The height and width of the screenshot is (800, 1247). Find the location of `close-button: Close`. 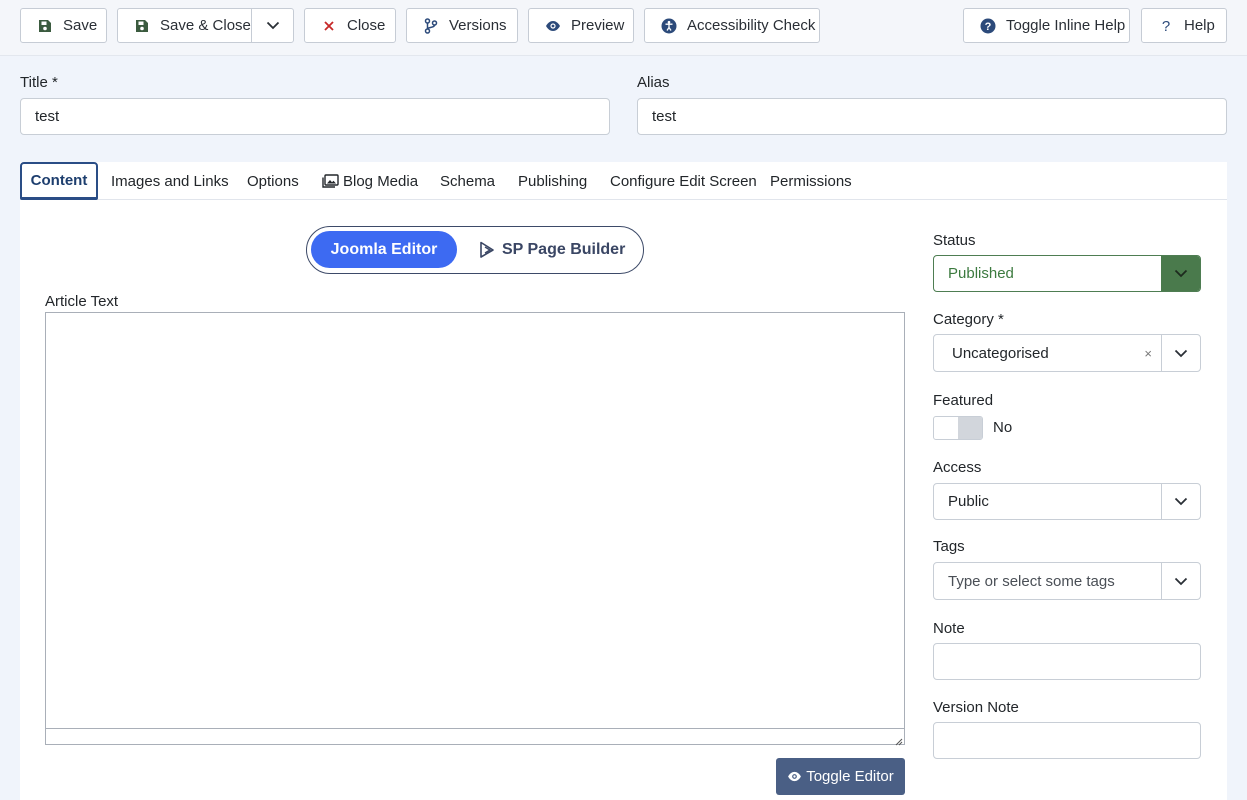

close-button: Close is located at coordinates (350, 25).